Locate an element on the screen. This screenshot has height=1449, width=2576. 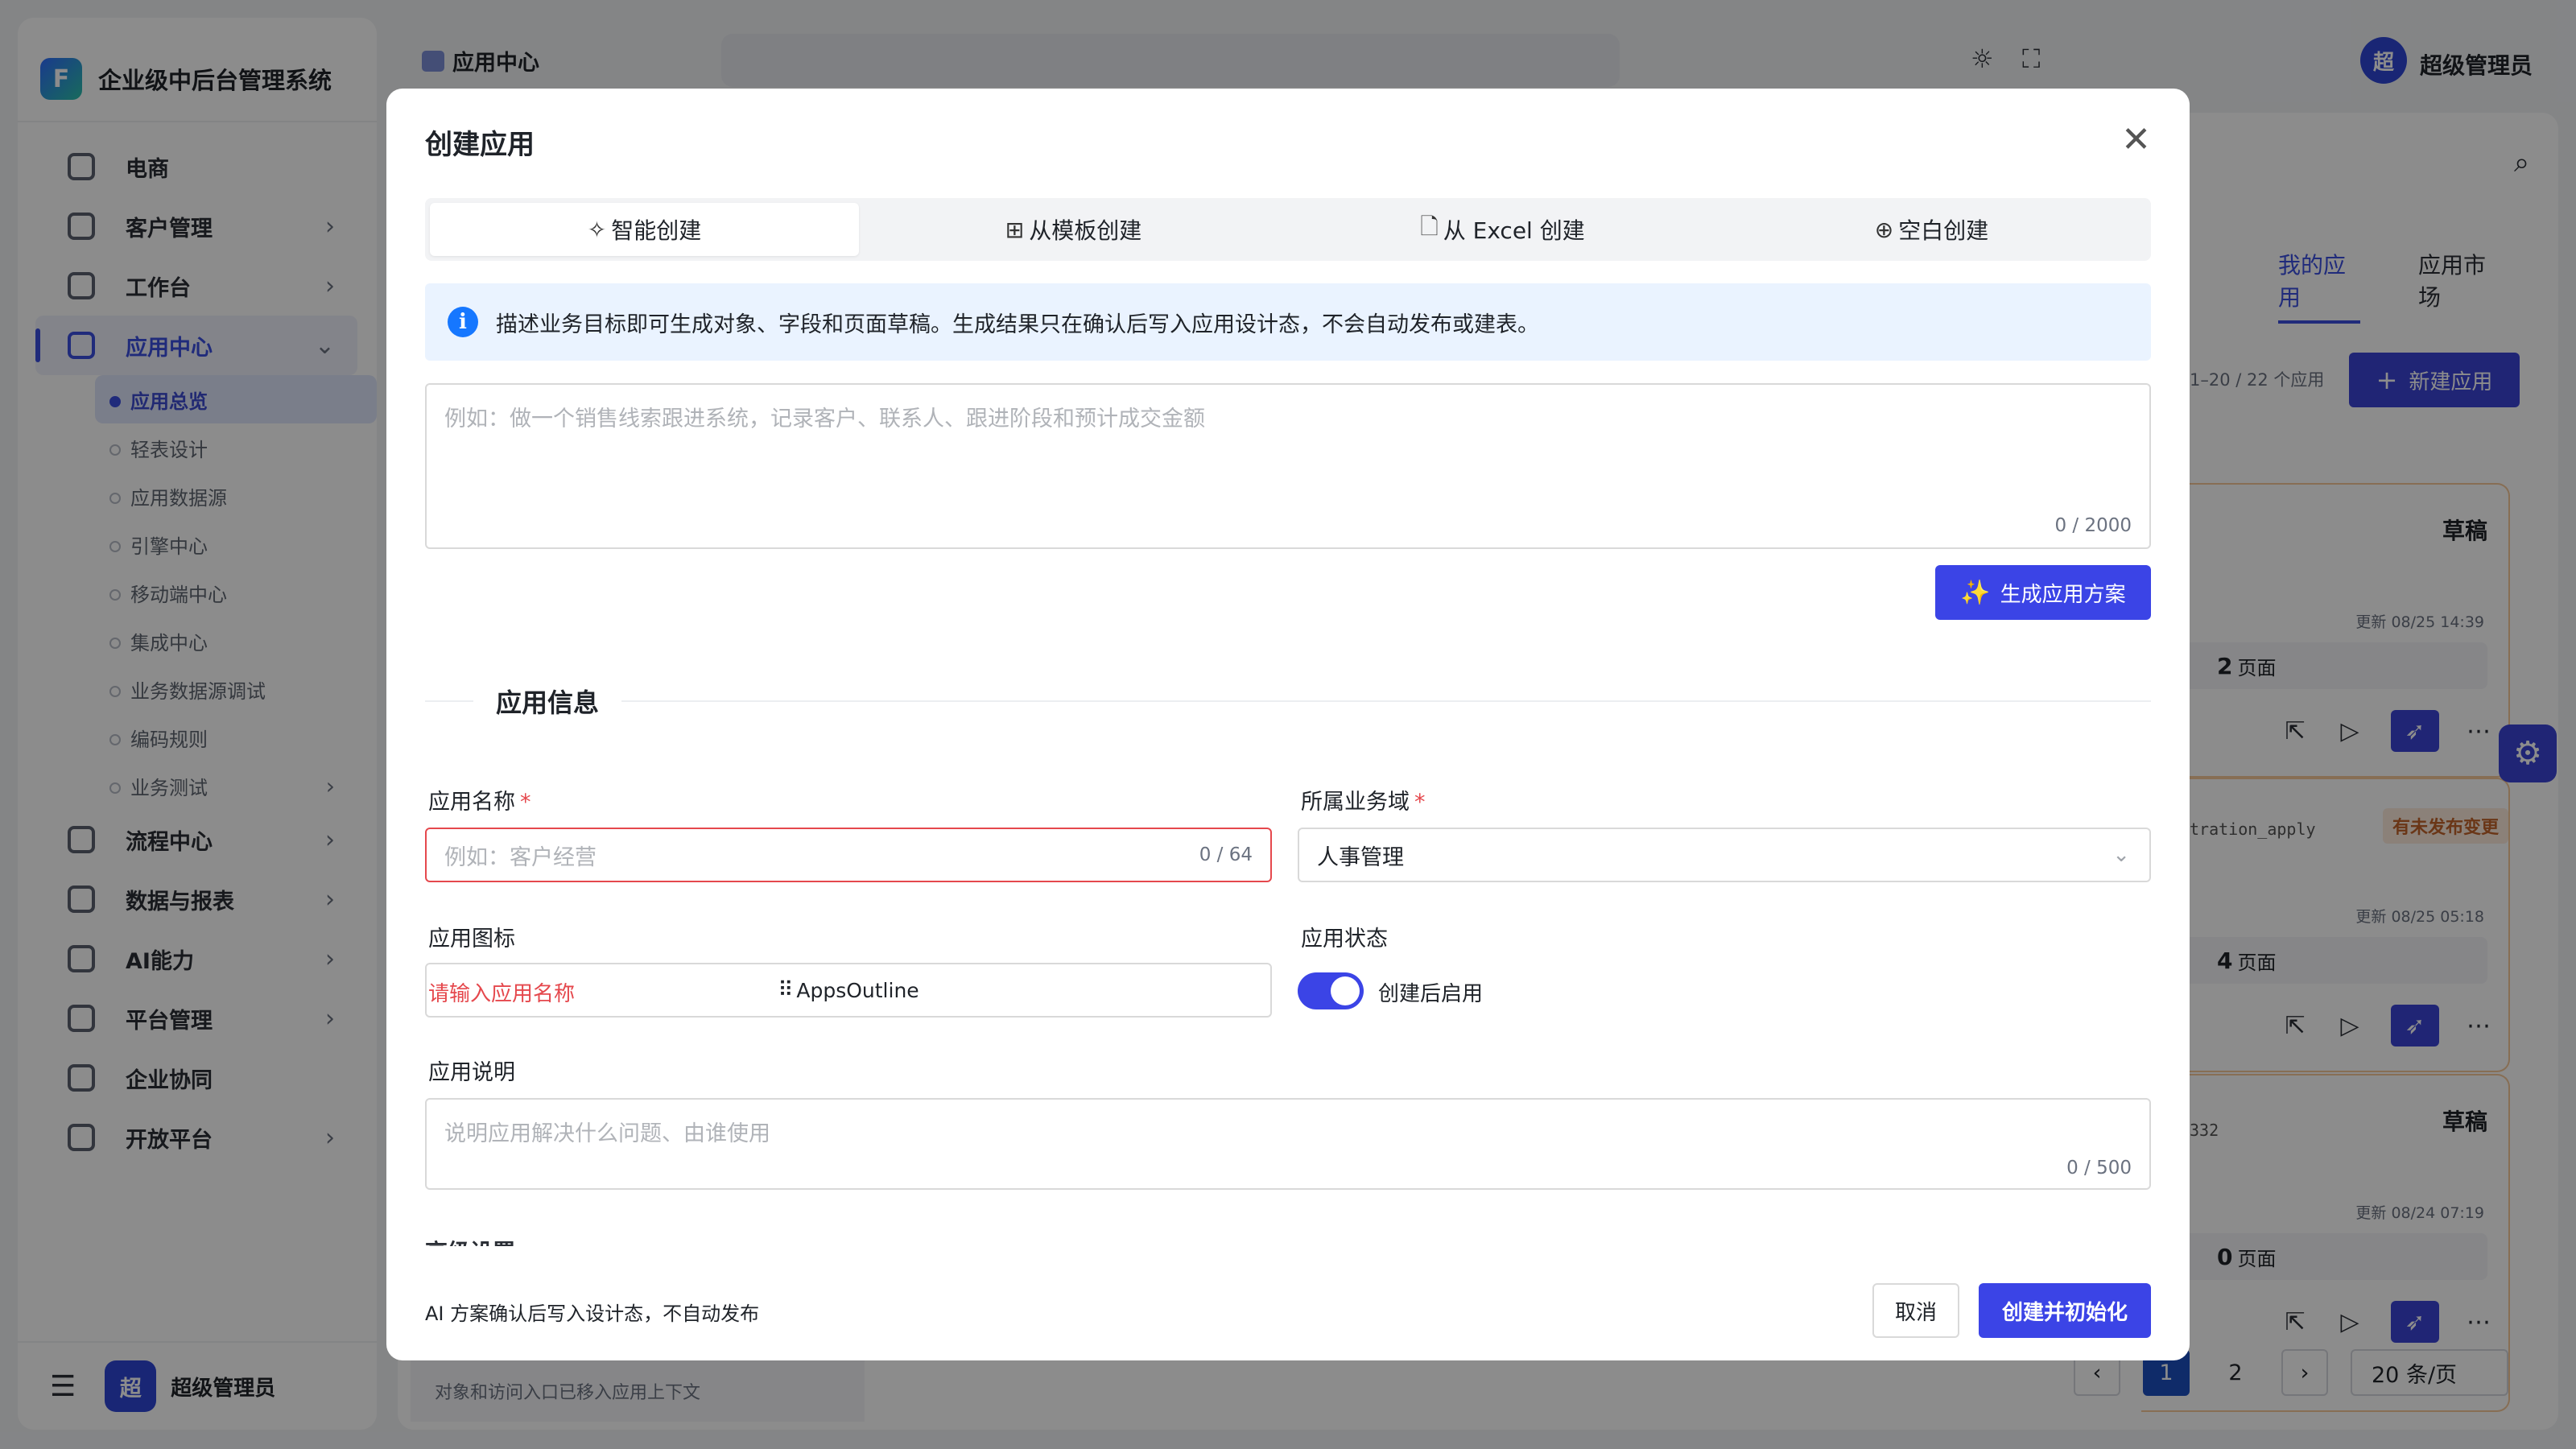
toggle-label: 创建后启用 is located at coordinates (1431, 994).